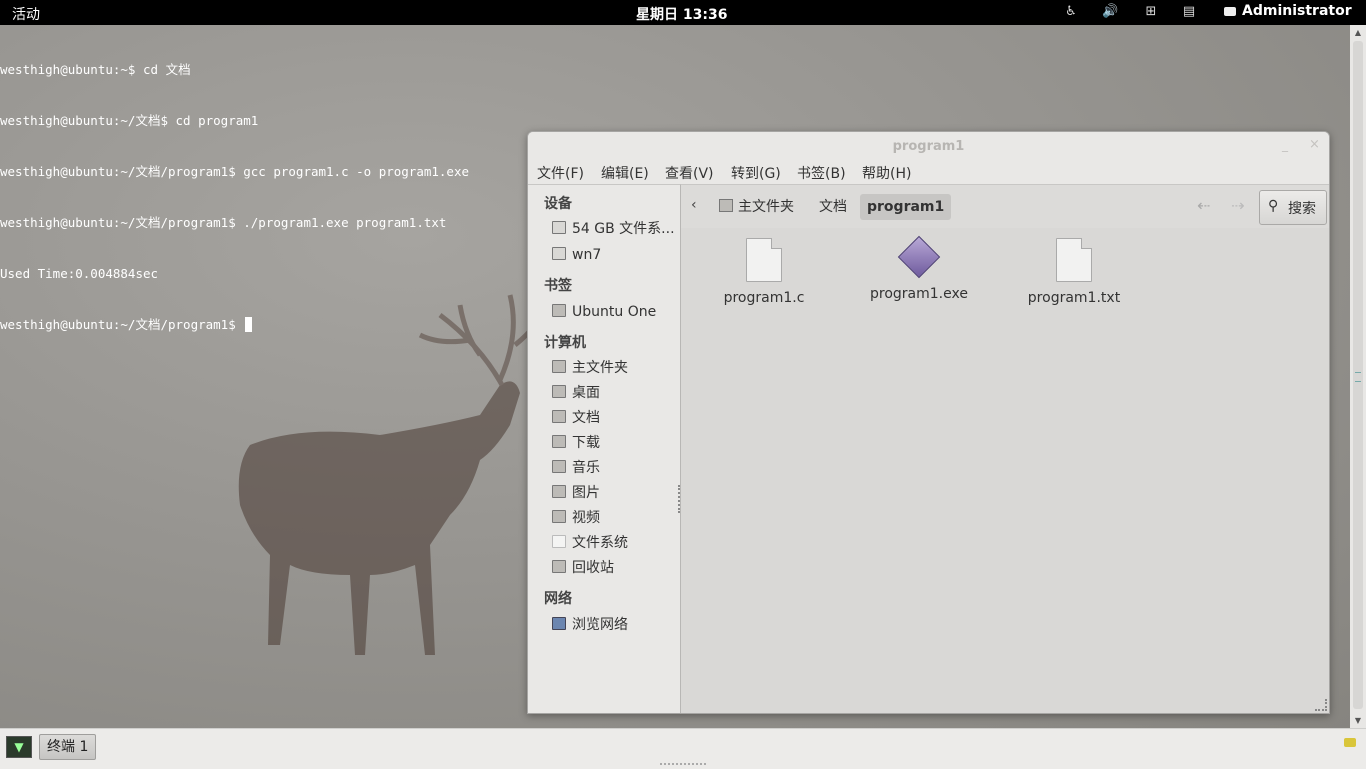 The height and width of the screenshot is (769, 1366). I want to click on terminal-line: westhigh@ubuntu:~/文档$ cd program1, so click(129, 120).